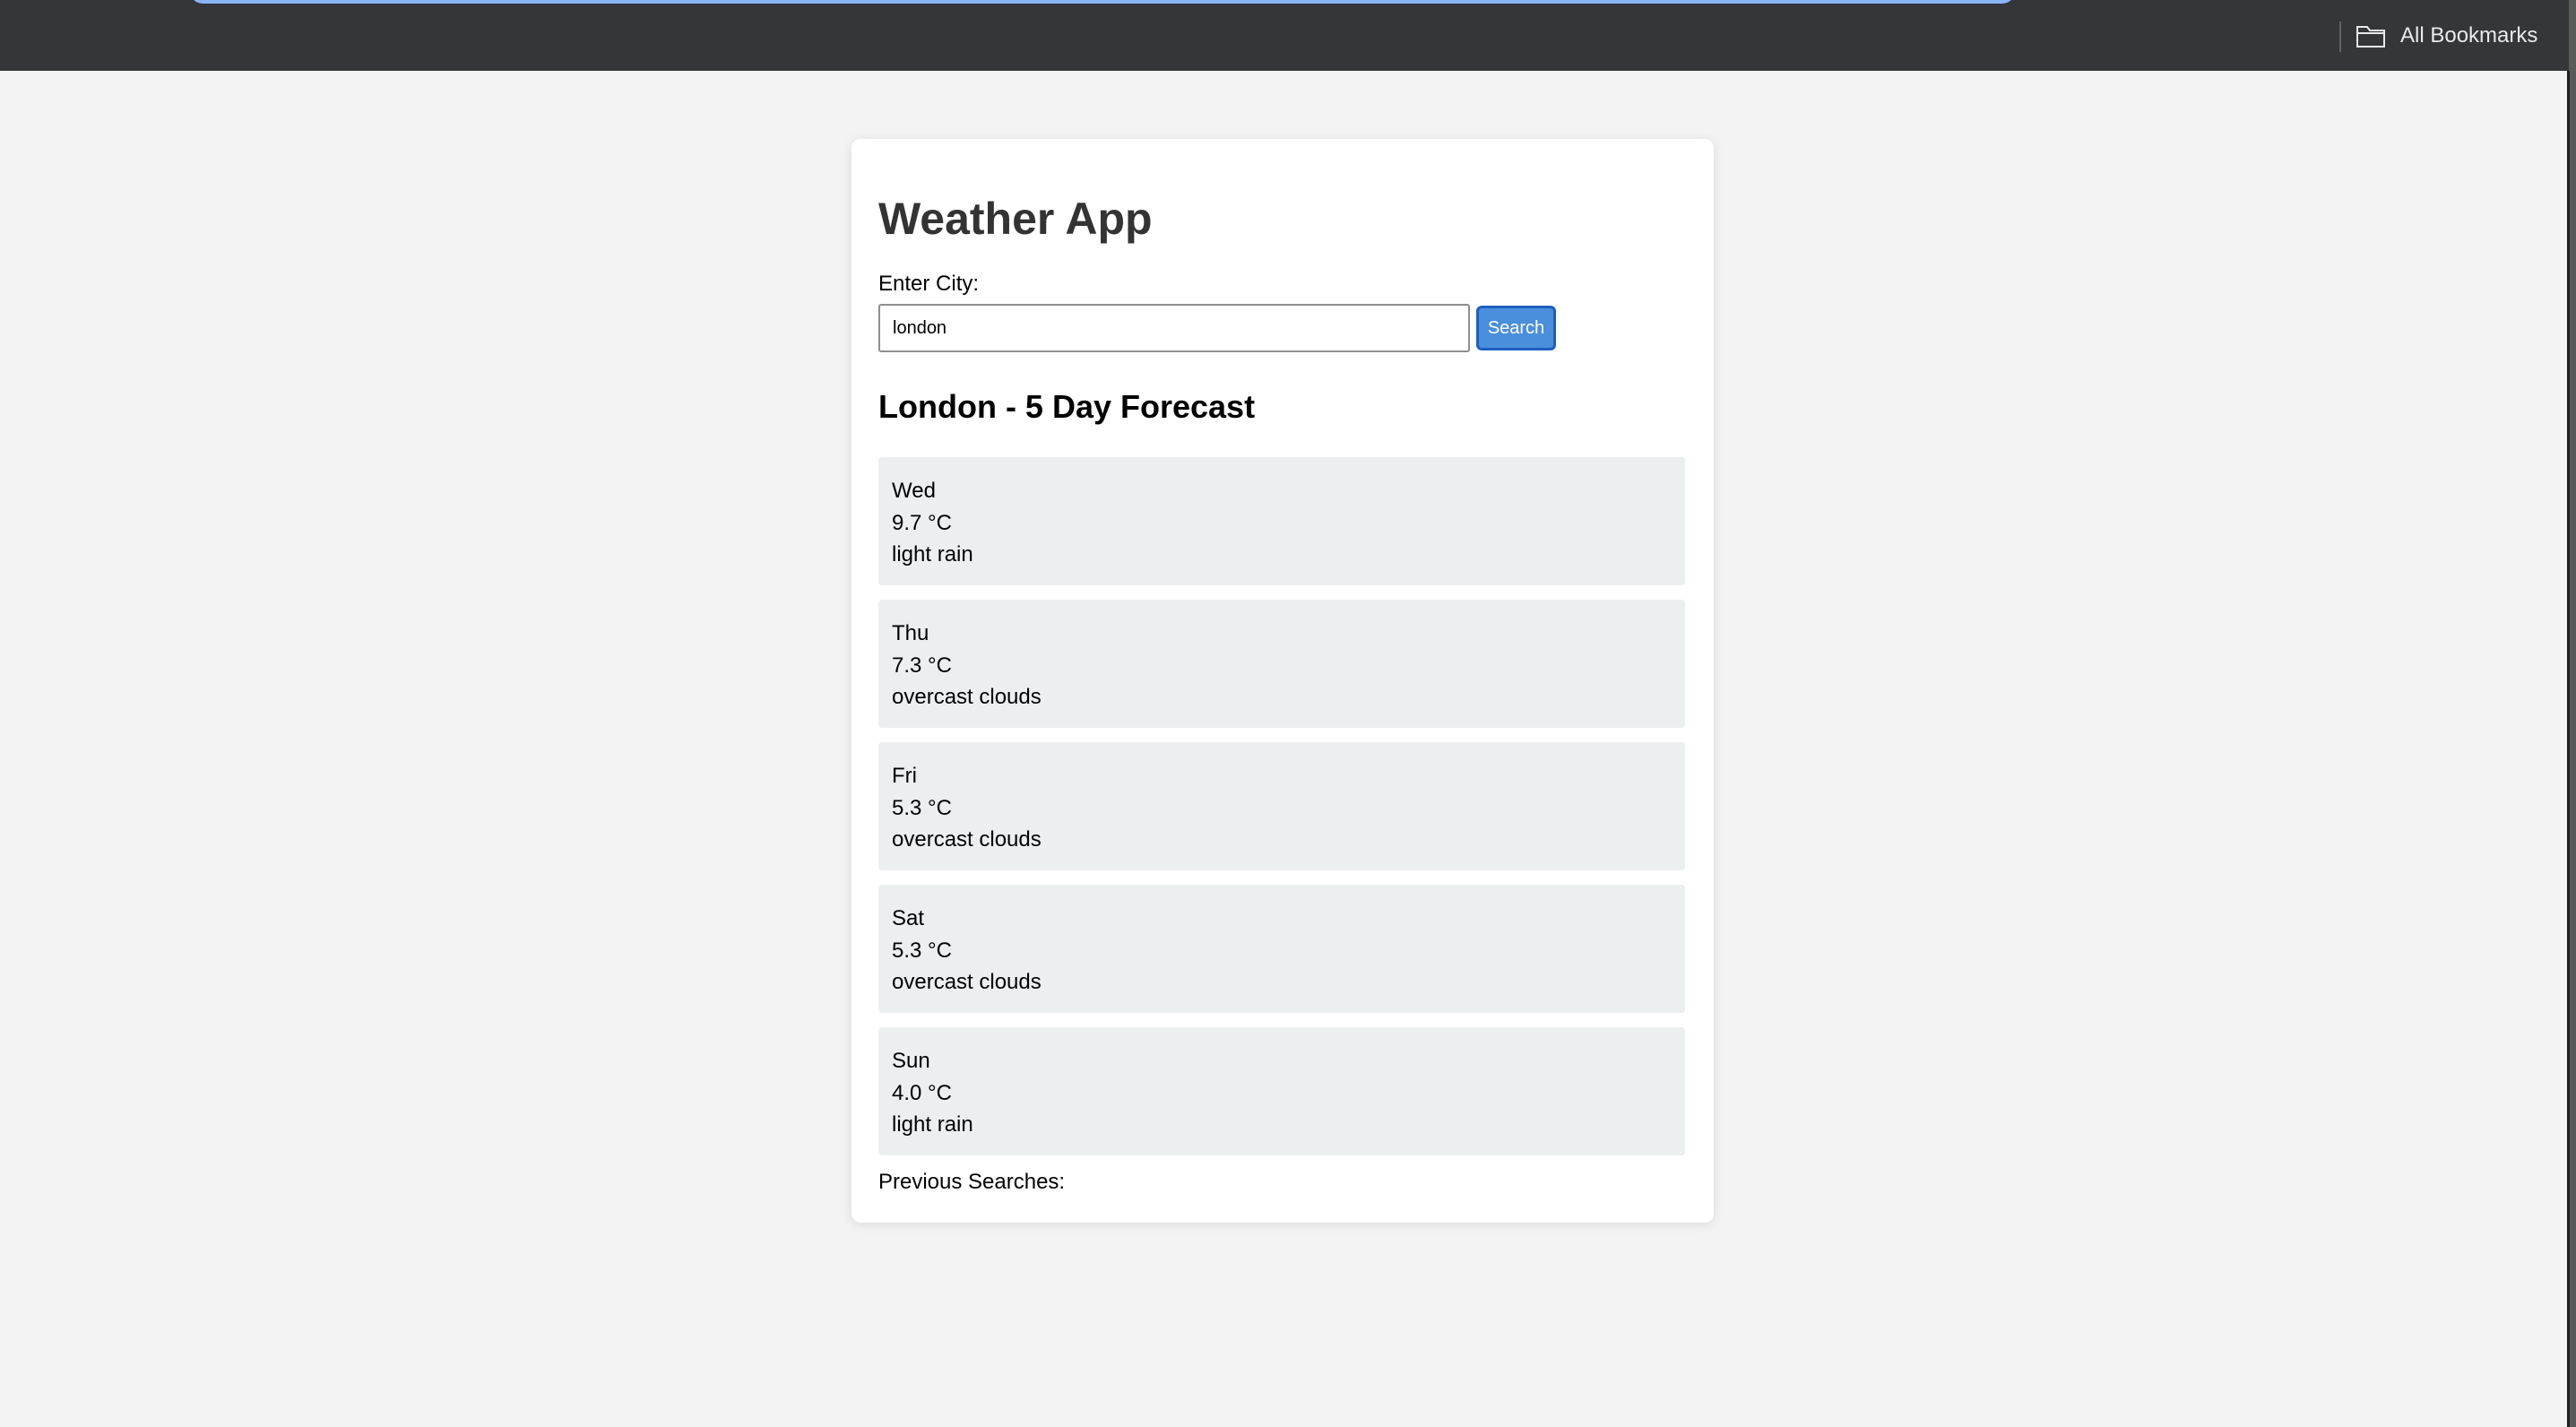  What do you see at coordinates (1281, 521) in the screenshot?
I see `forecast-day-card: Wed 9.7 °C light rain` at bounding box center [1281, 521].